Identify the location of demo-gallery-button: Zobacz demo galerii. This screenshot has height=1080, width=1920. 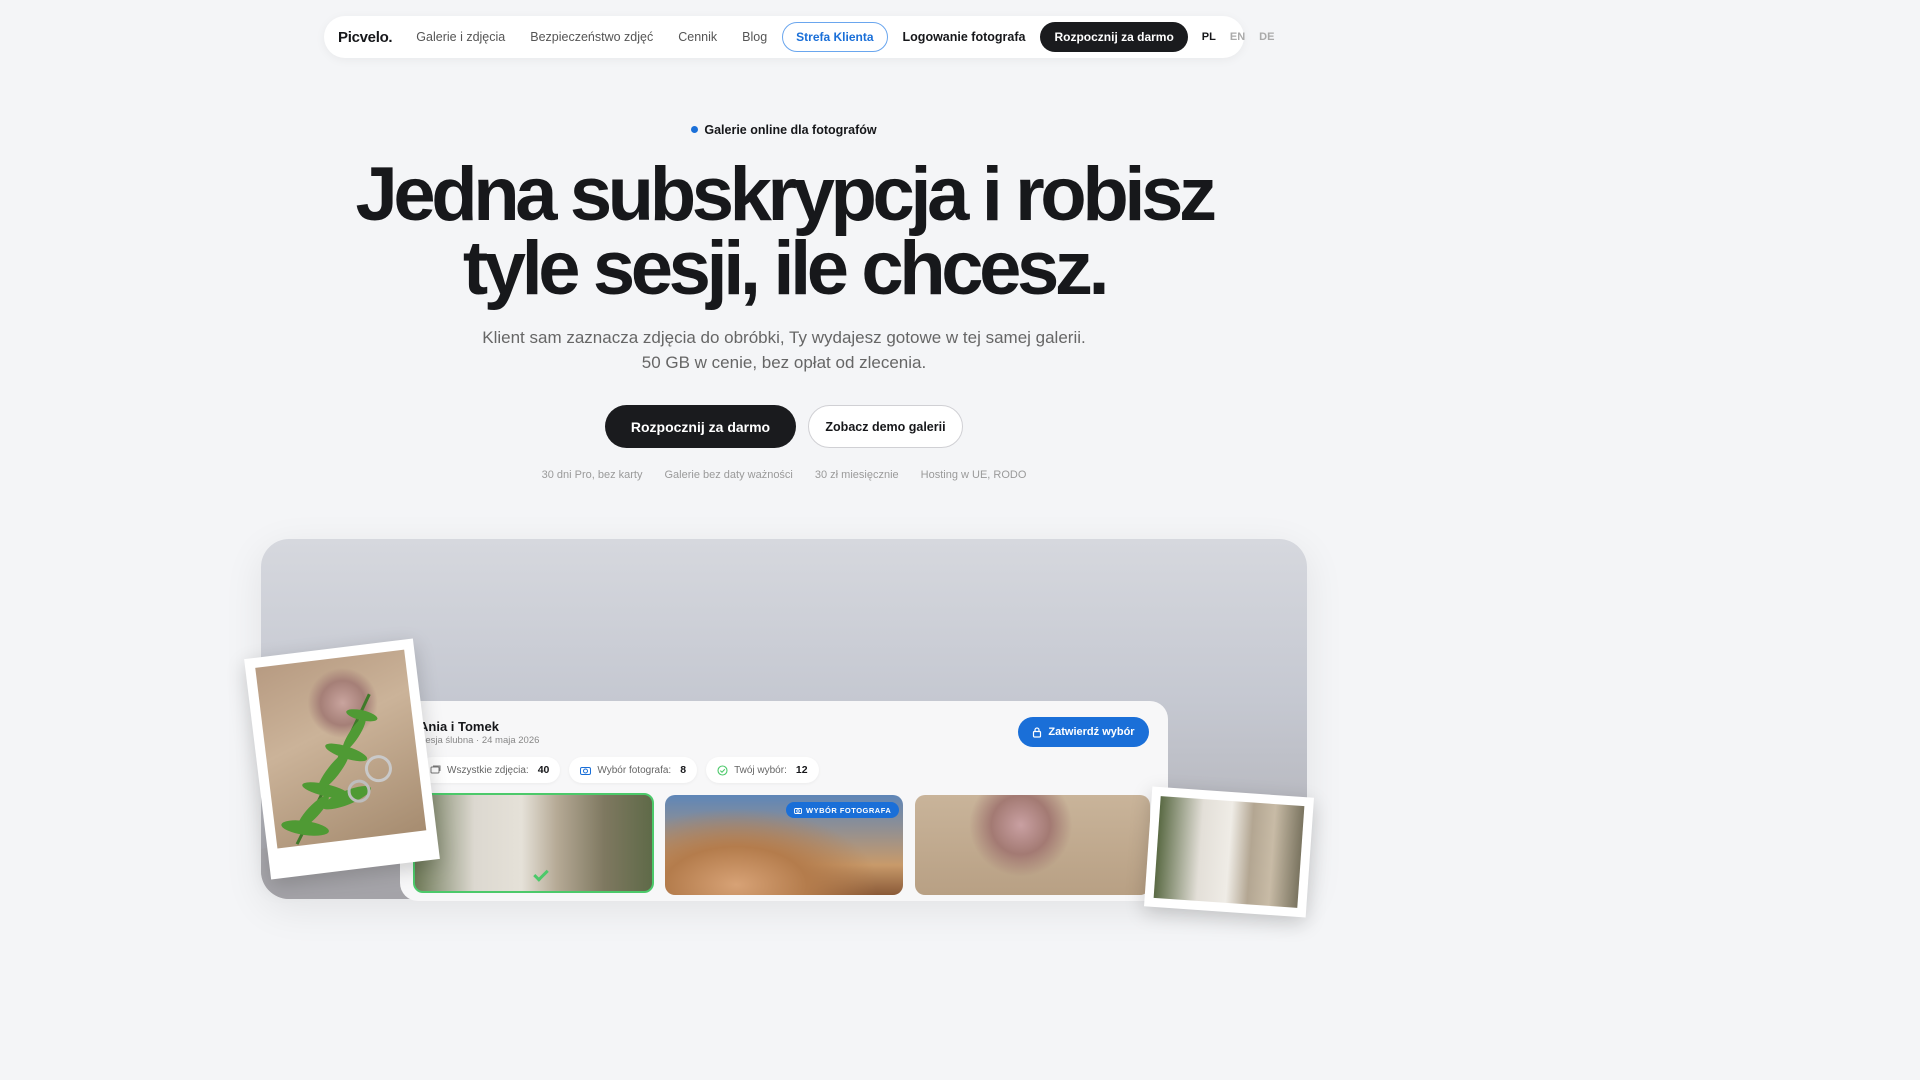
(885, 426).